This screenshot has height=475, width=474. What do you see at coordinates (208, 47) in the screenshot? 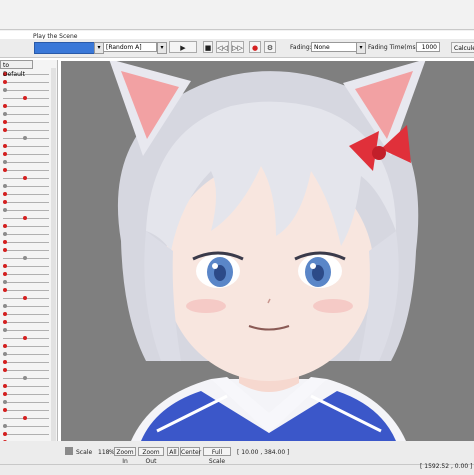
I see `stop-button: ■` at bounding box center [208, 47].